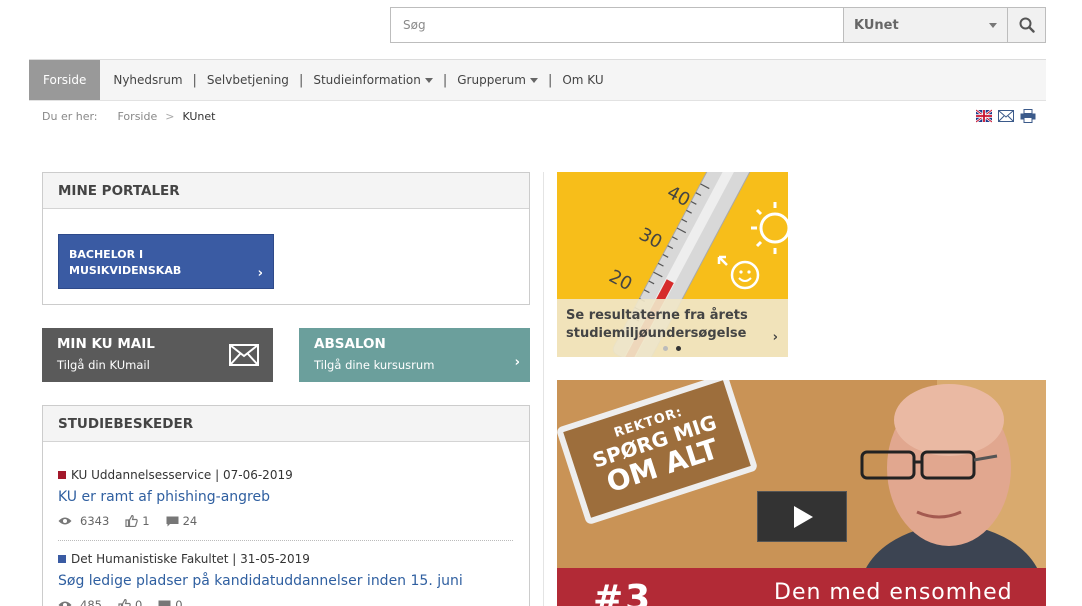  I want to click on portal-button-musikvidenskab: BACHELOR I MUSIKVIDENSKAB ›, so click(166, 261).